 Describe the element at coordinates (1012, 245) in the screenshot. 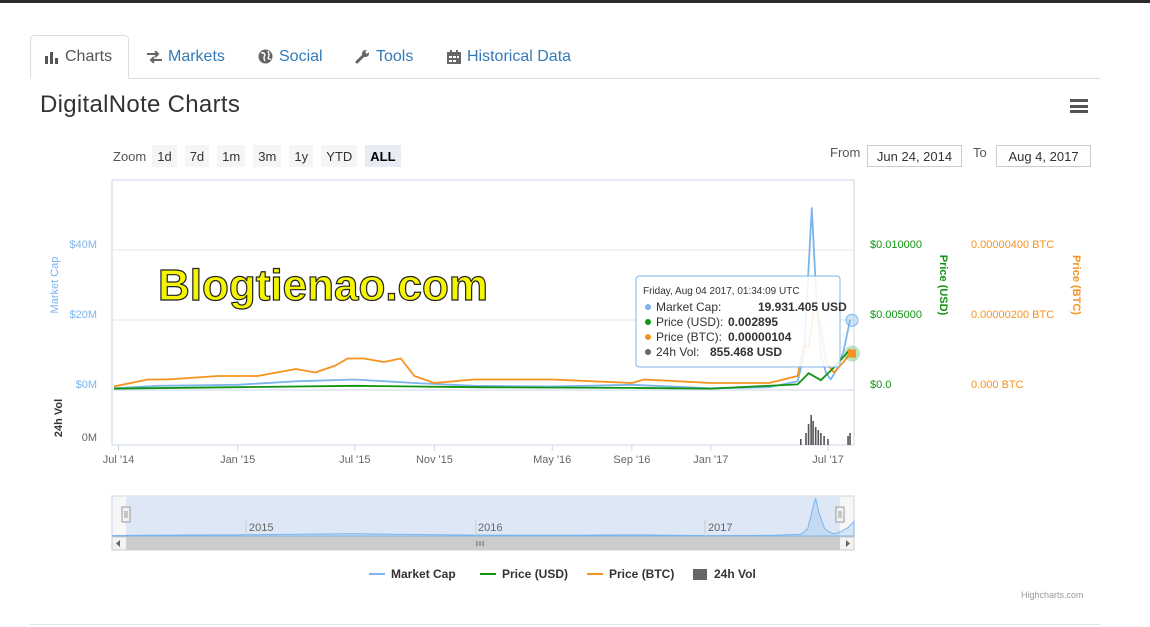

I see `price-btc-tick: 0.00000400 BTC` at that location.